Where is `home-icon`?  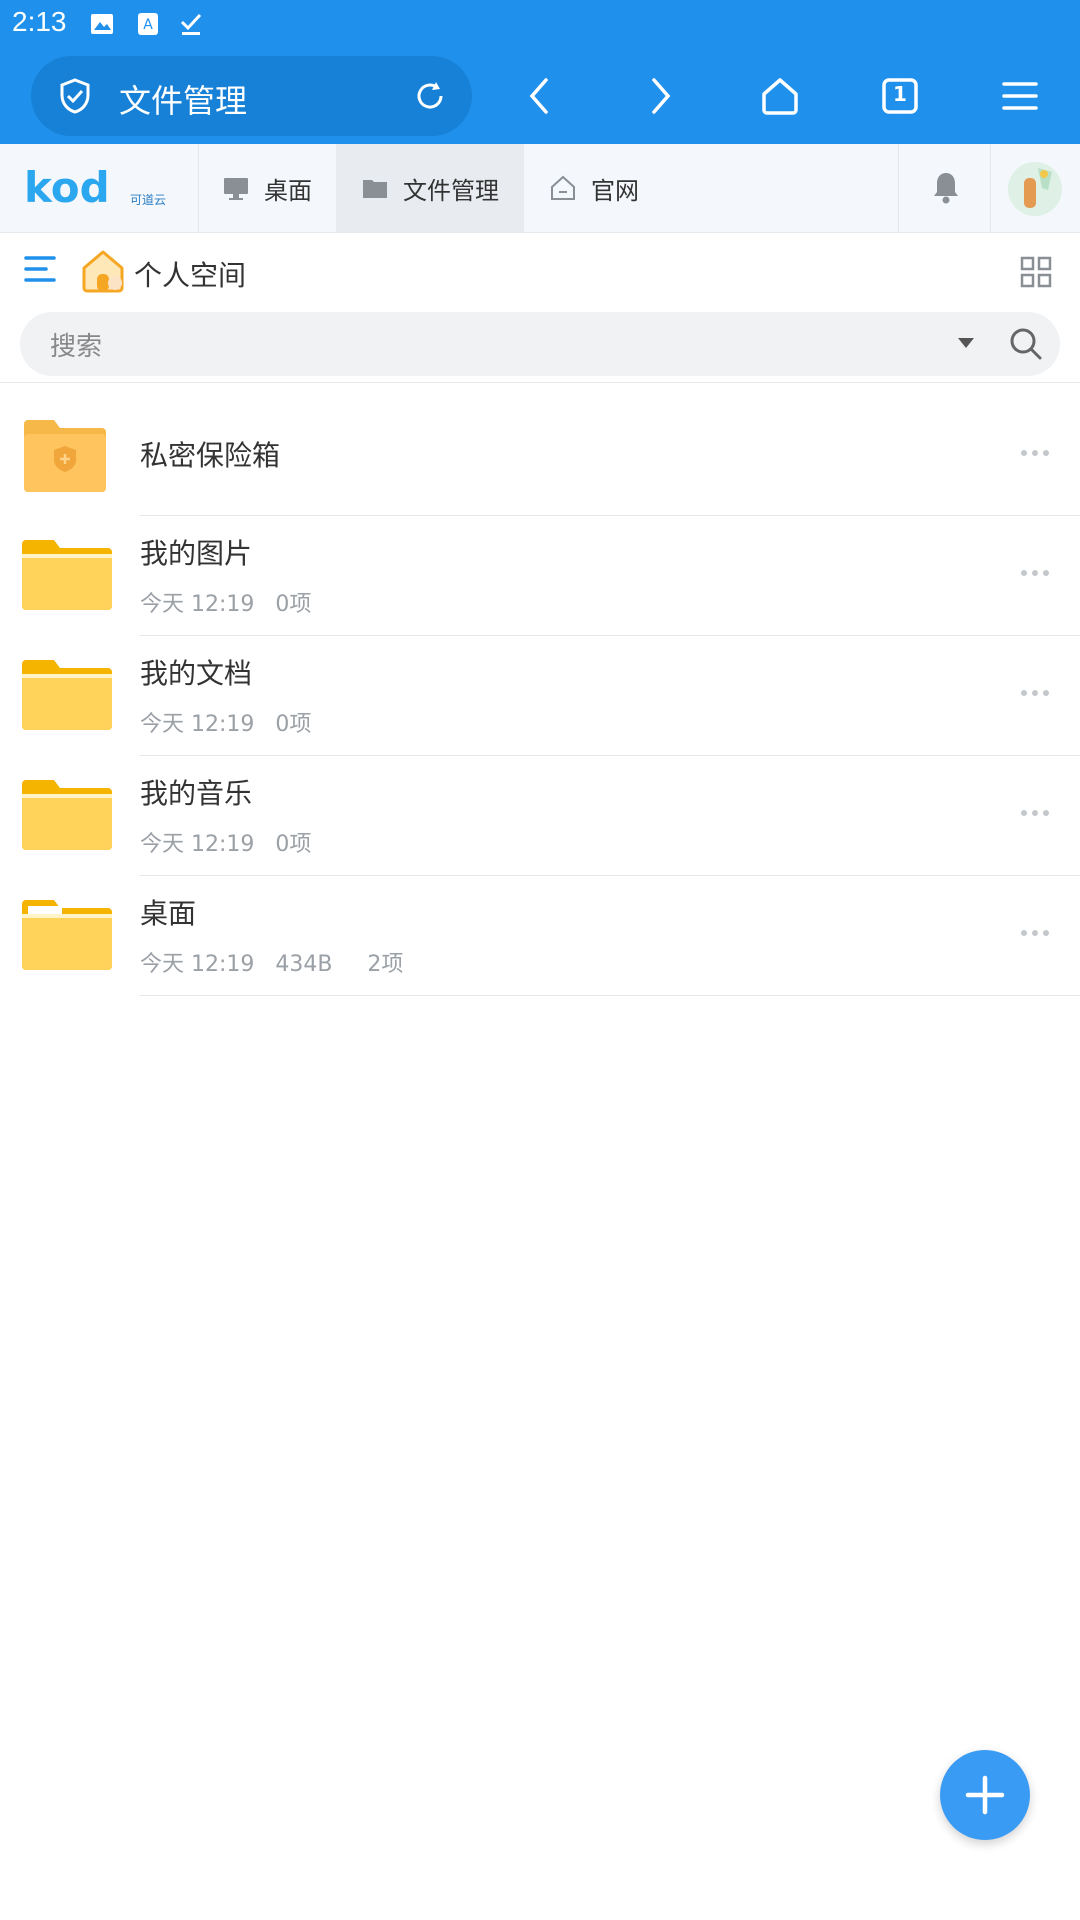 home-icon is located at coordinates (780, 96).